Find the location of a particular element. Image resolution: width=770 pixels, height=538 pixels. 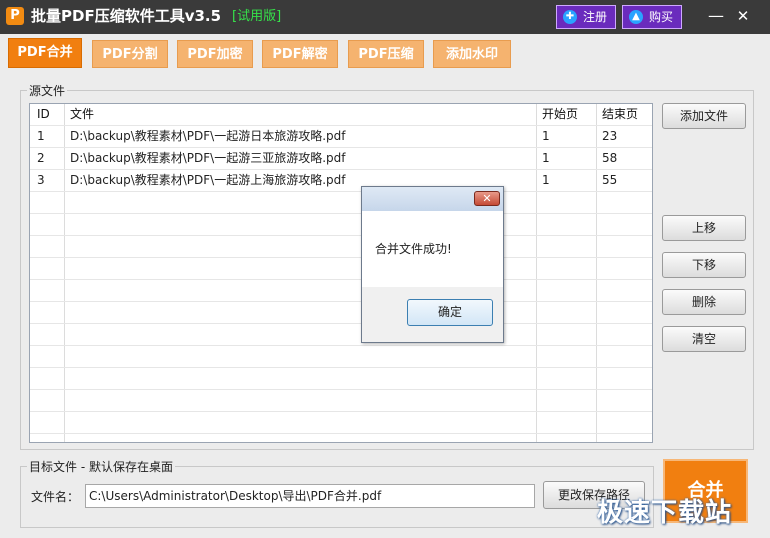

add-file-button: 添加文件 is located at coordinates (704, 116).